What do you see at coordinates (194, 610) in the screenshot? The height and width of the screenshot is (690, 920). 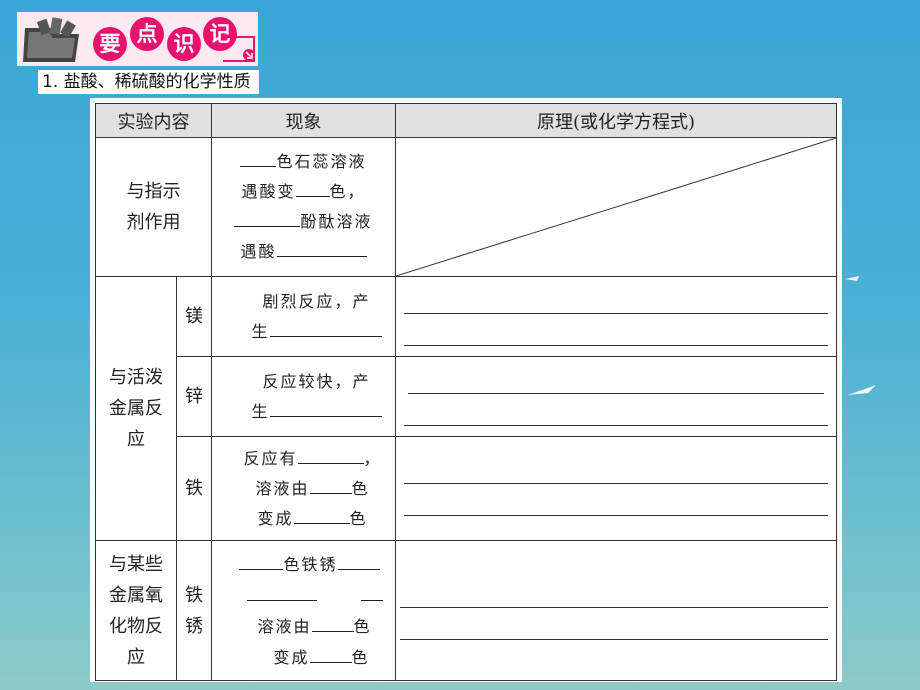 I see `oxide-rust: 铁 锈` at bounding box center [194, 610].